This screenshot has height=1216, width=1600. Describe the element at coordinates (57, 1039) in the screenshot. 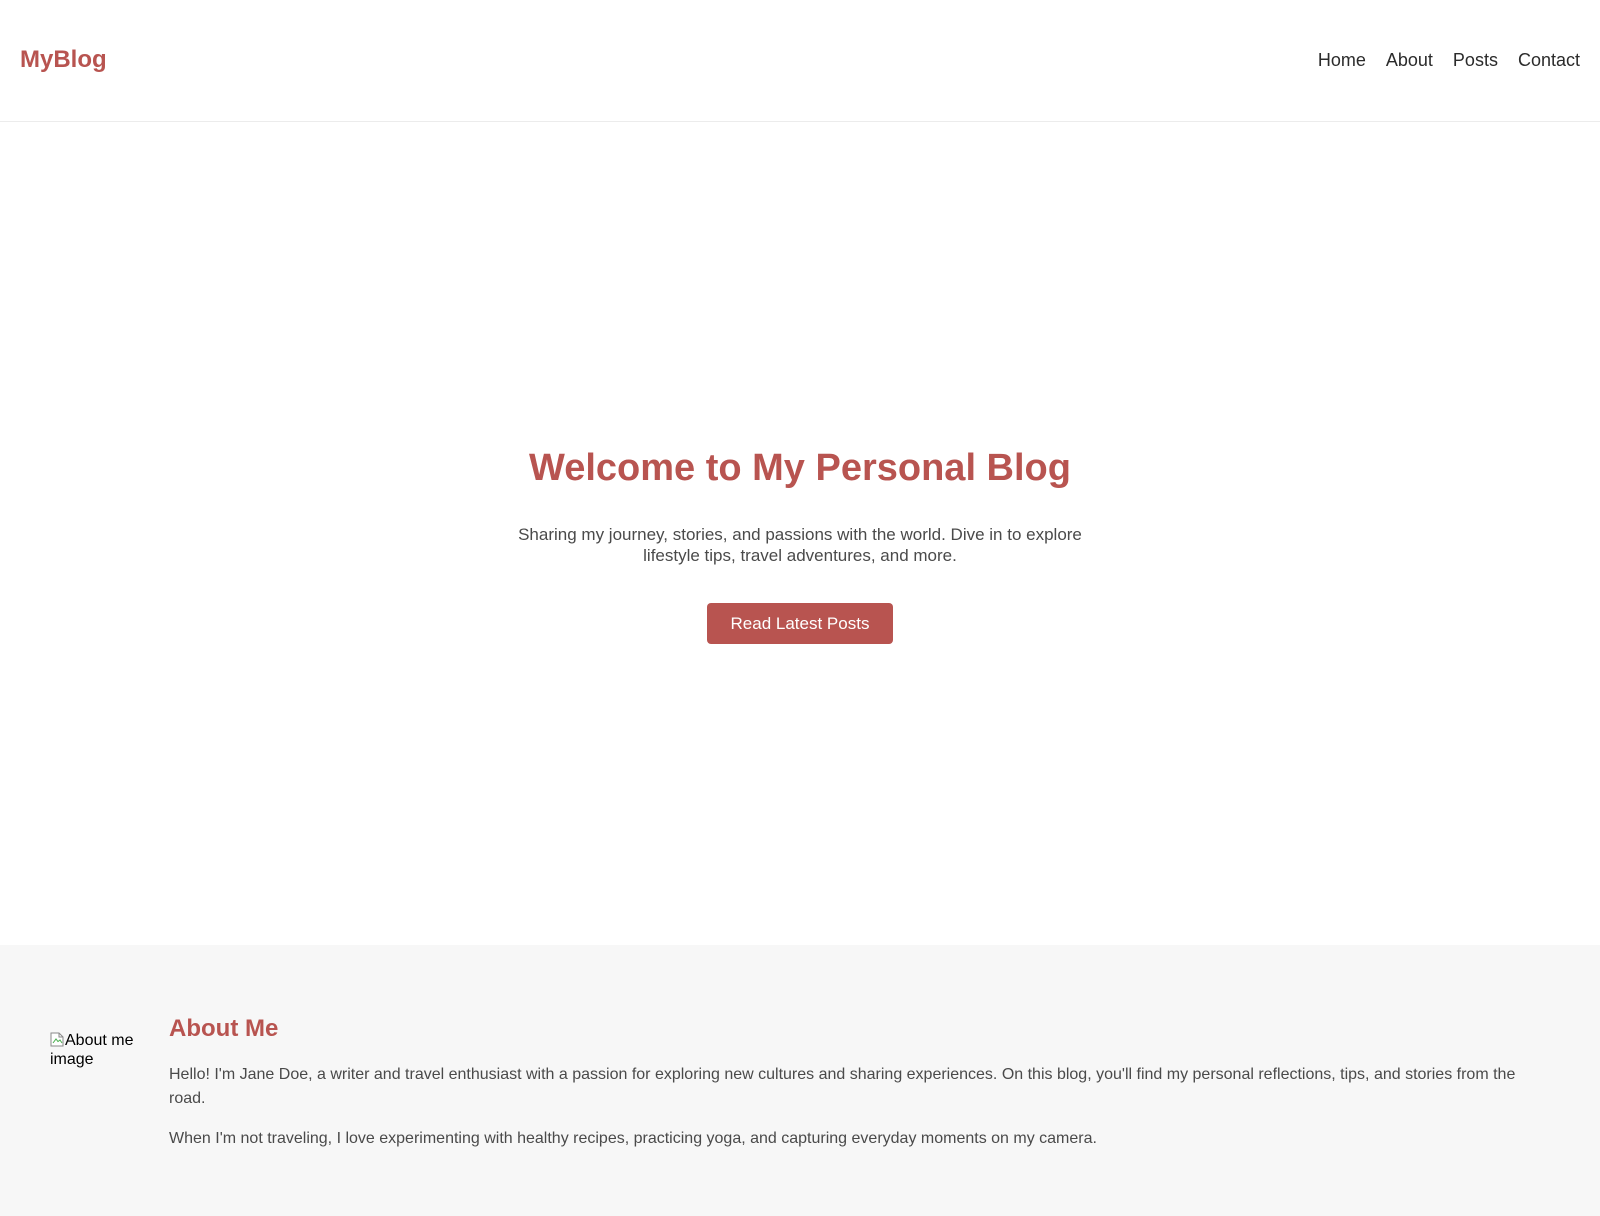

I see `broken-image-icon` at that location.